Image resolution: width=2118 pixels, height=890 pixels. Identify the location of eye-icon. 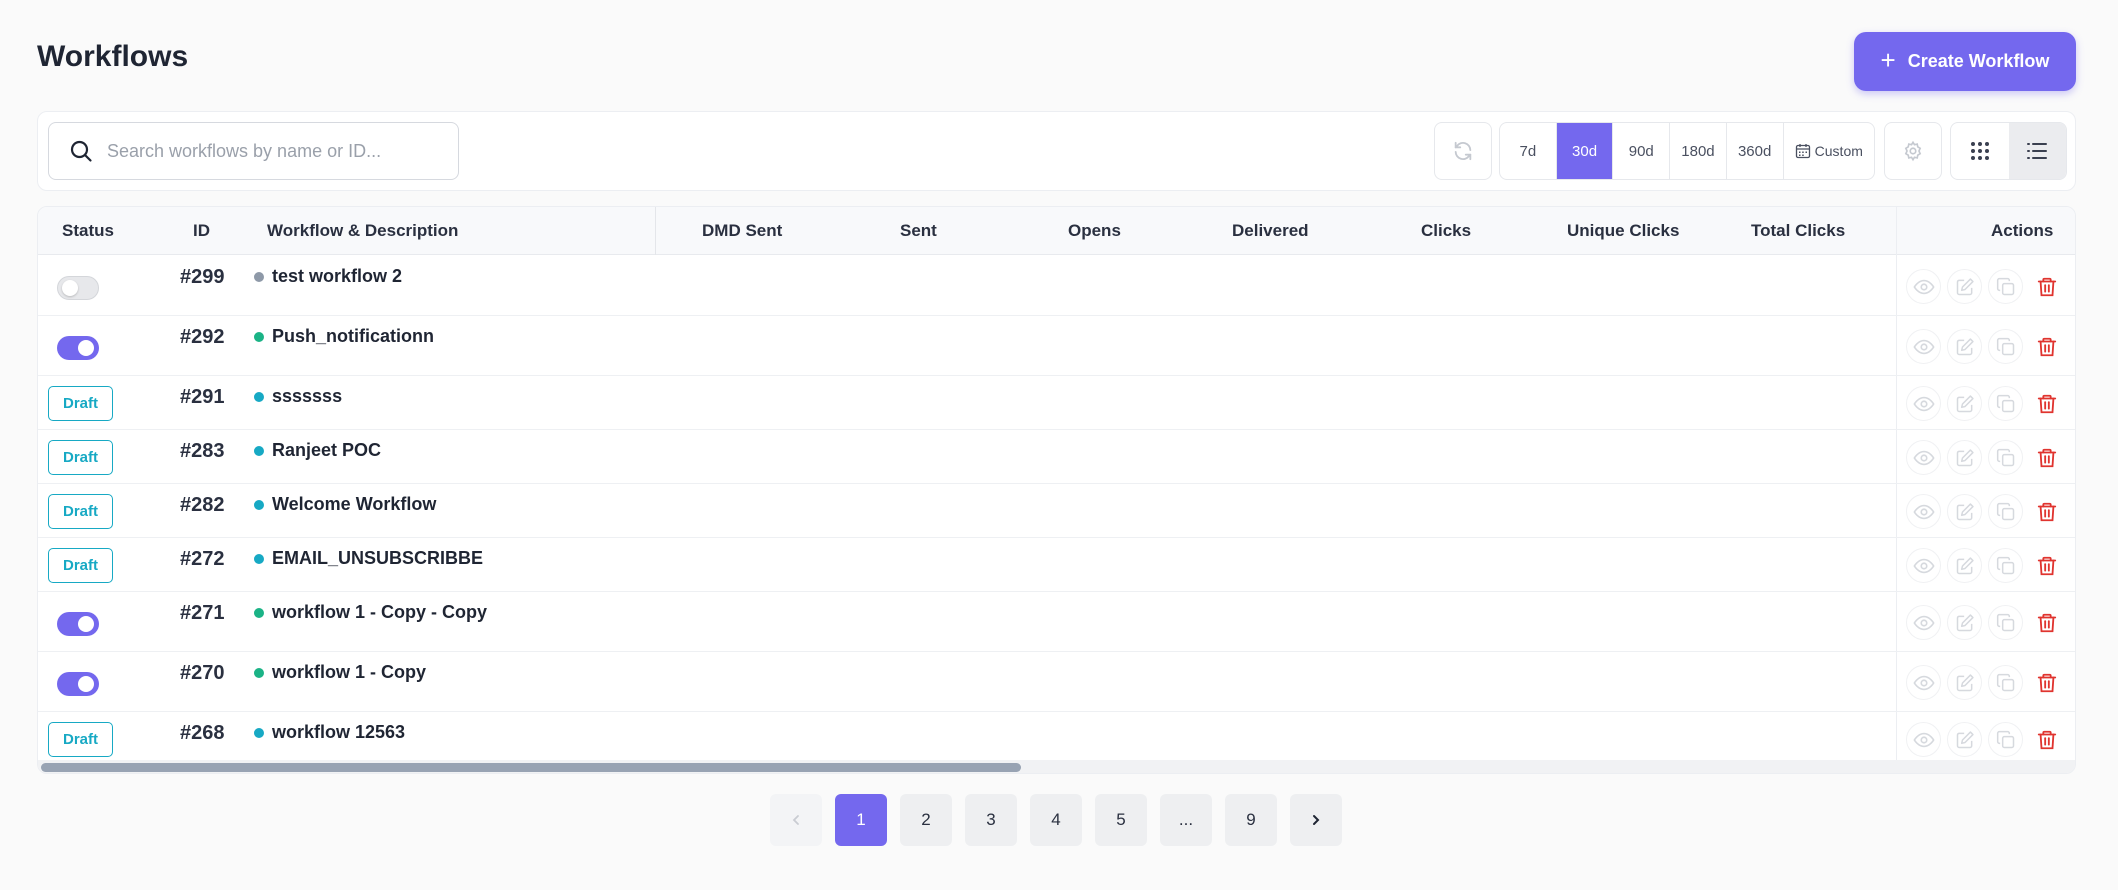
(1923, 457).